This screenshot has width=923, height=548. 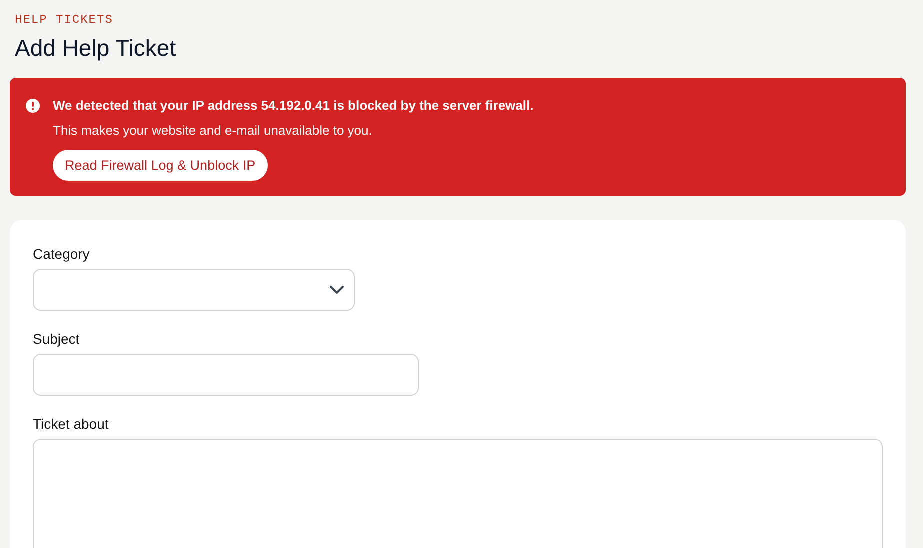 What do you see at coordinates (337, 290) in the screenshot?
I see `chevron-down-icon` at bounding box center [337, 290].